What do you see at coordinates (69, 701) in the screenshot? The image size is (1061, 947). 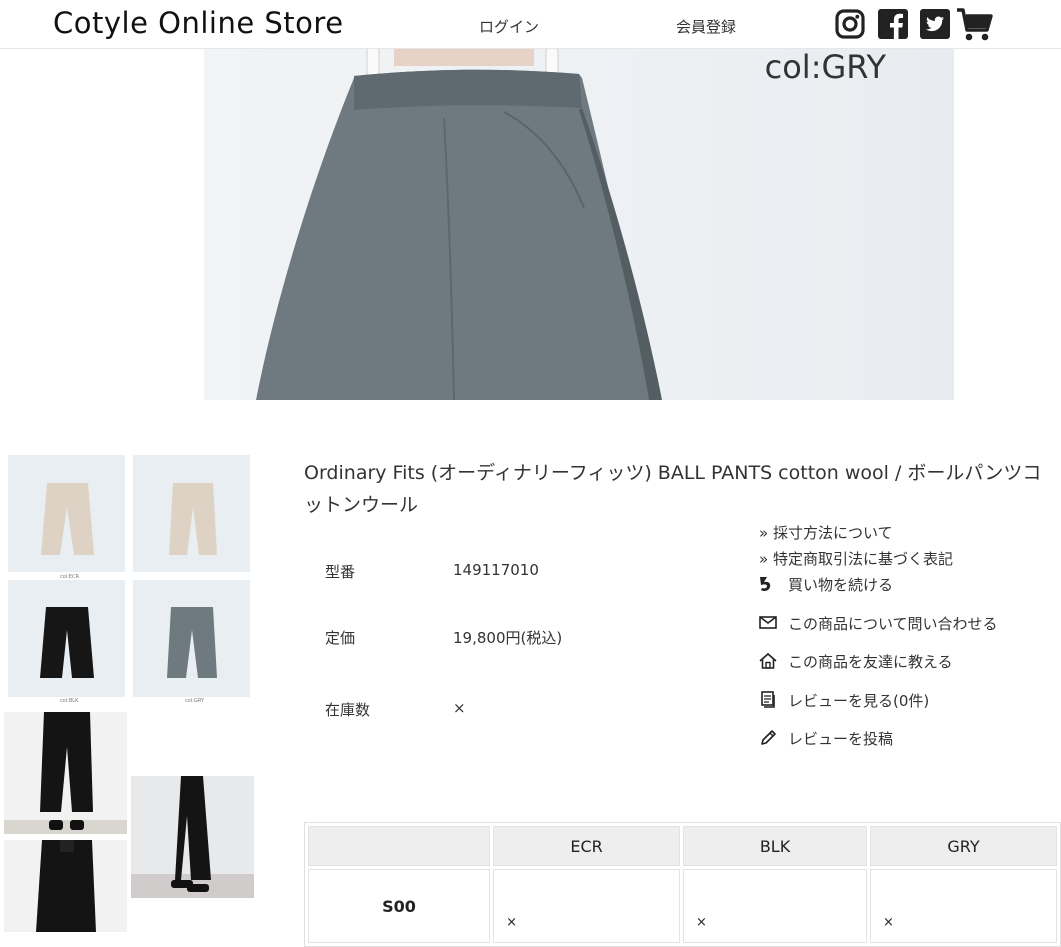 I see `thumbnail-caption: col:BLK` at bounding box center [69, 701].